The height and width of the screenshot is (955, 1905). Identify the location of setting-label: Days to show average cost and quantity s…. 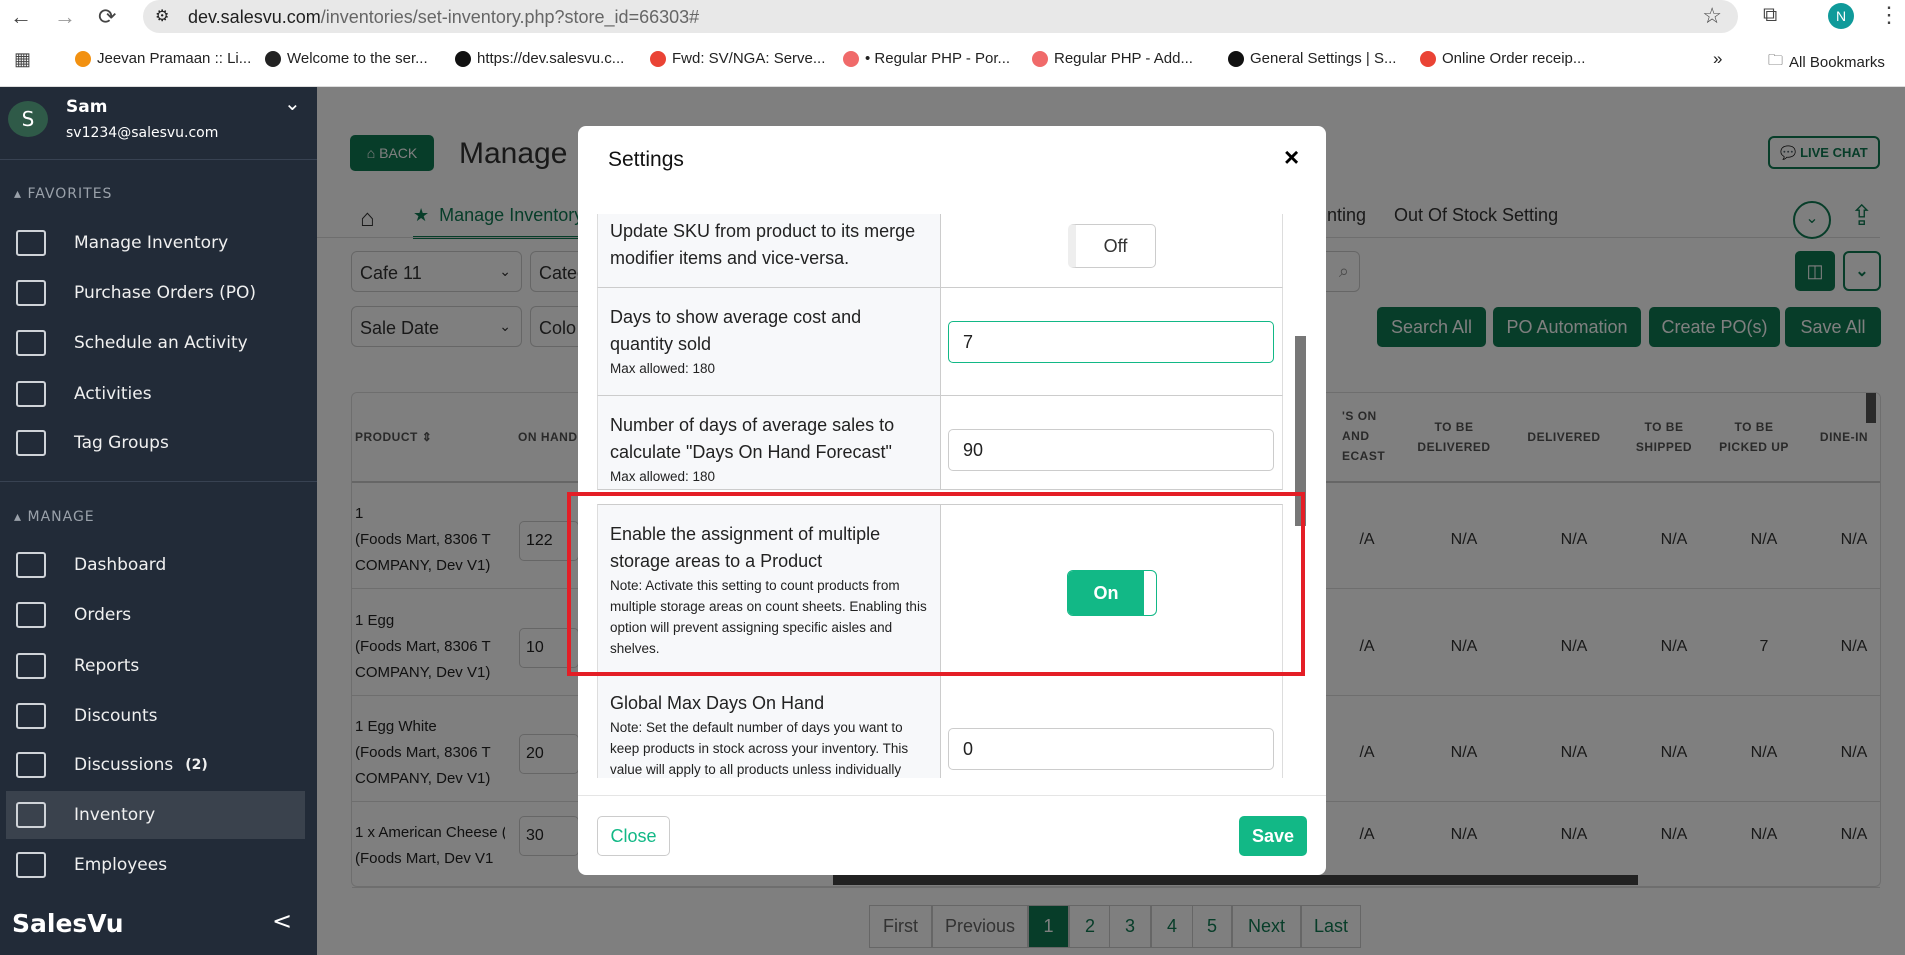
(736, 330).